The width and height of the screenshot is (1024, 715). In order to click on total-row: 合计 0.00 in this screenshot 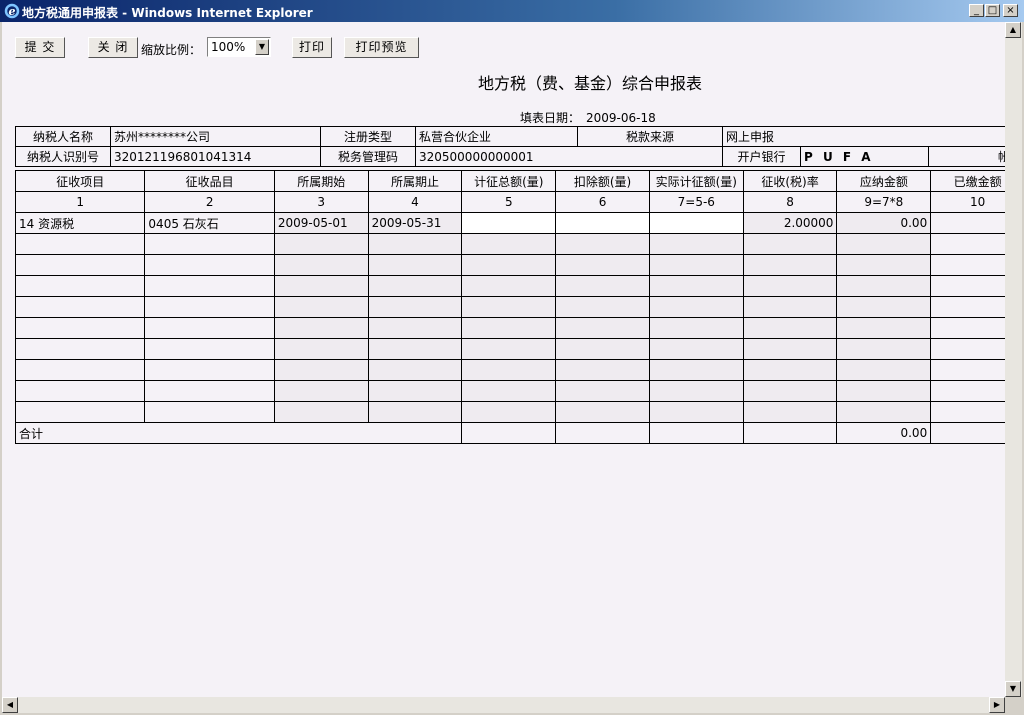, I will do `click(509, 433)`.